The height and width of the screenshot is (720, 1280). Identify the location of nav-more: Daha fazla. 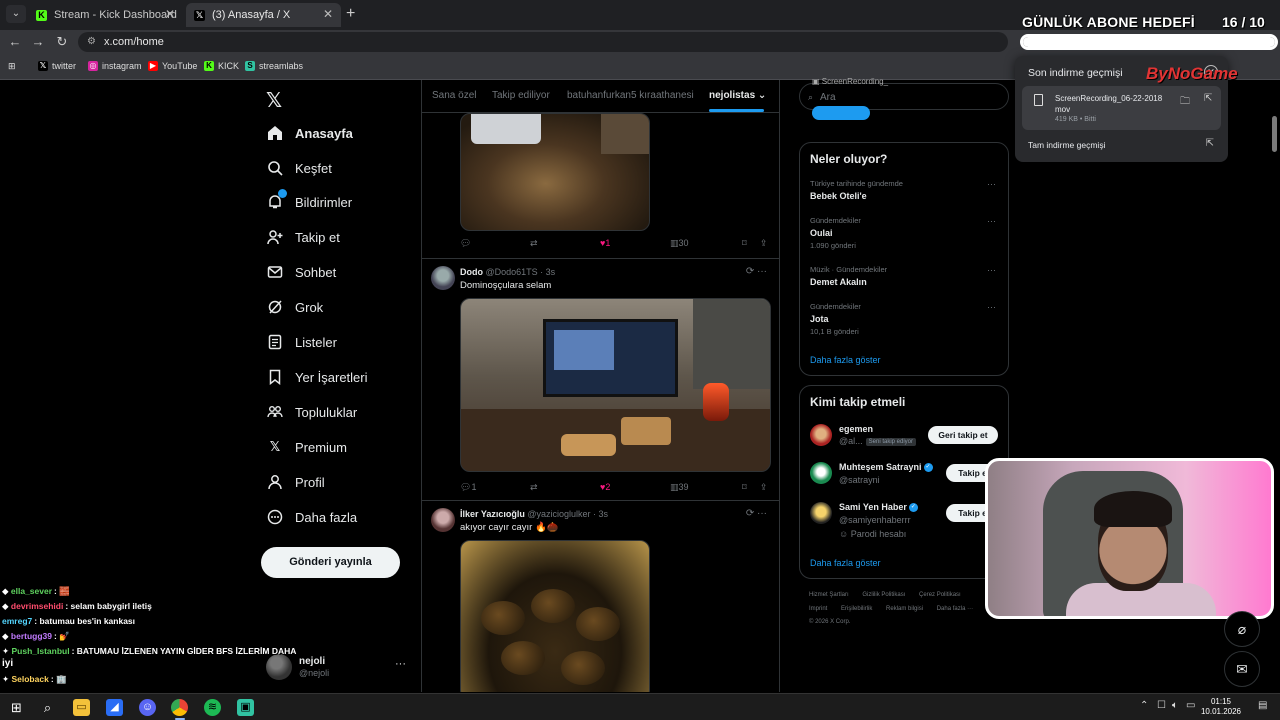
(311, 517).